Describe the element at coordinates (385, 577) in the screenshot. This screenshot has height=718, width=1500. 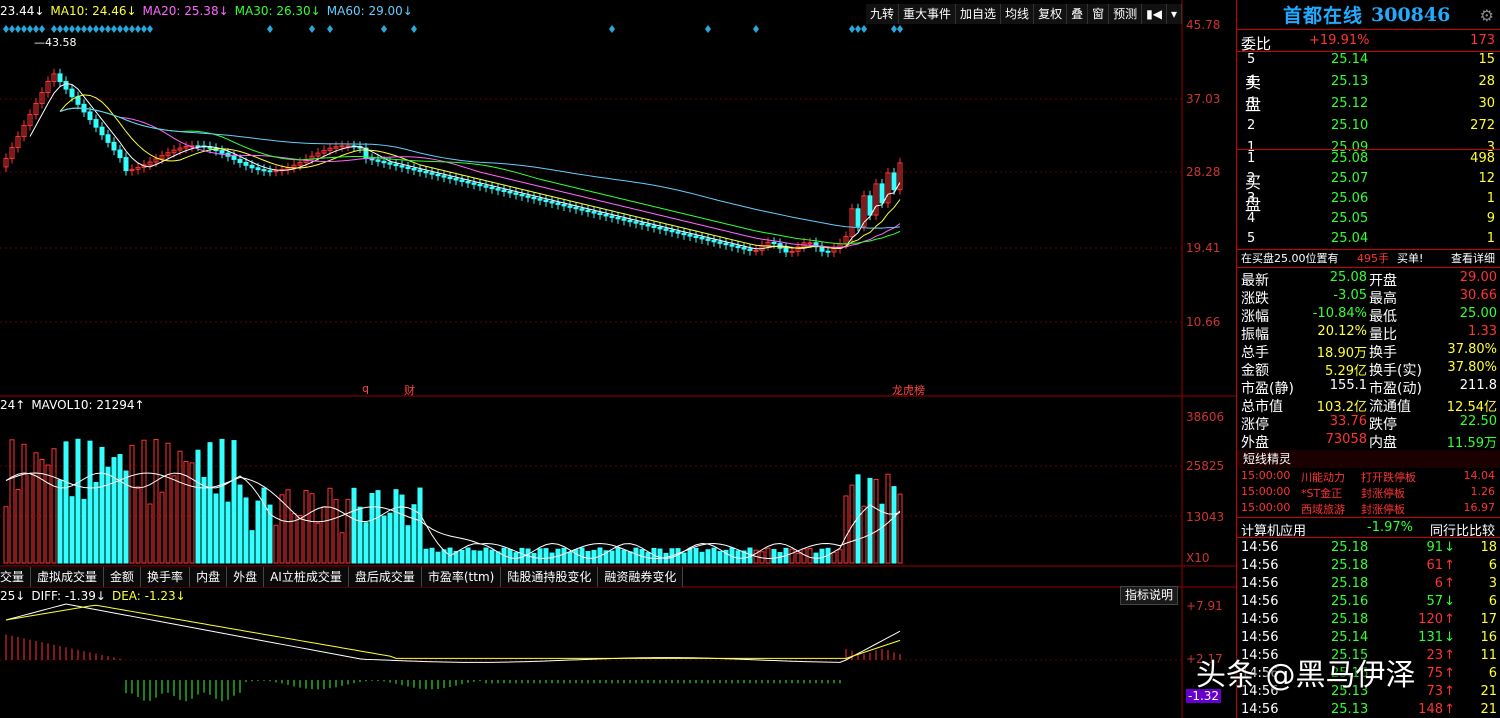
I see `indicator-tab: 盘后成交量` at that location.